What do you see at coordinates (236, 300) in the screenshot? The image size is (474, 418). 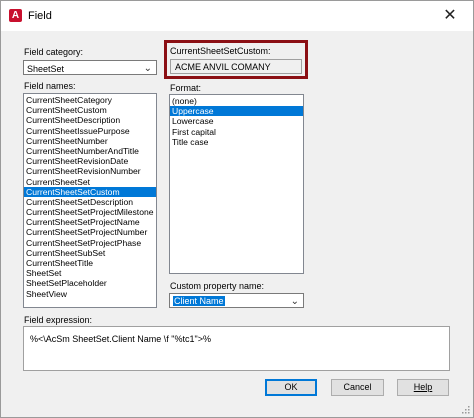 I see `custom-property-dropdown: Client Name ⌄` at bounding box center [236, 300].